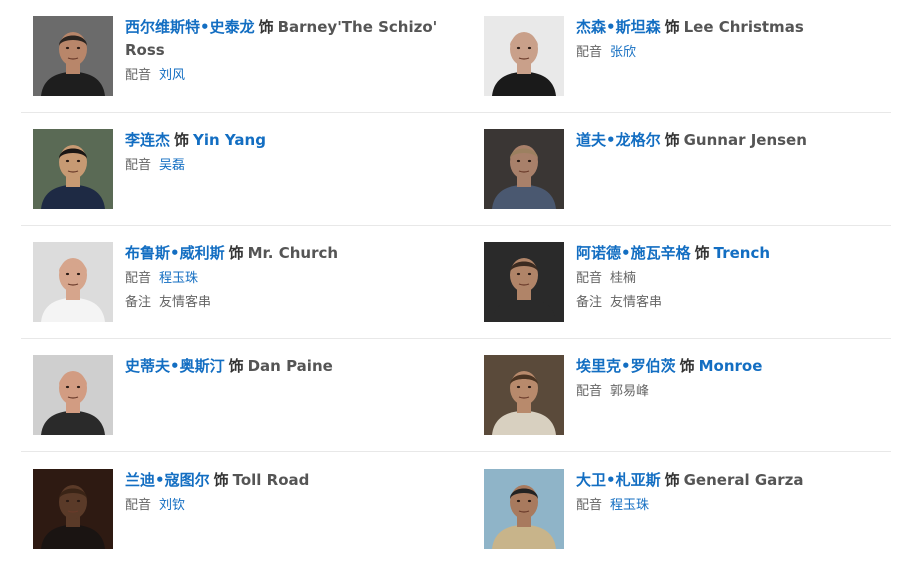  I want to click on cast-item: 李连杰饰 Yin Yang 配音 吴磊, so click(243, 179).